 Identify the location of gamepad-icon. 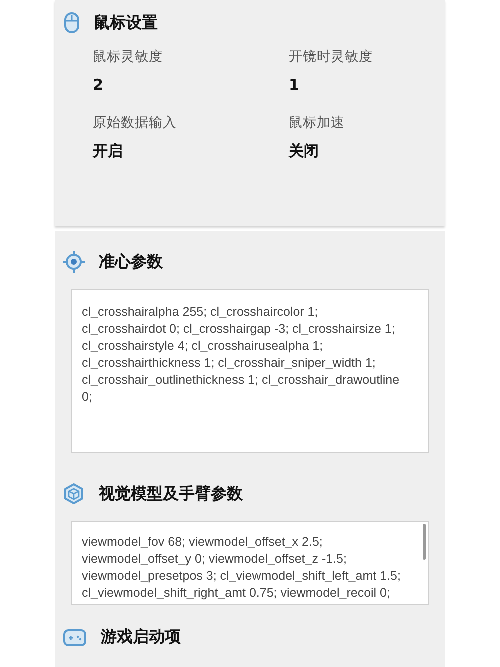
(75, 637).